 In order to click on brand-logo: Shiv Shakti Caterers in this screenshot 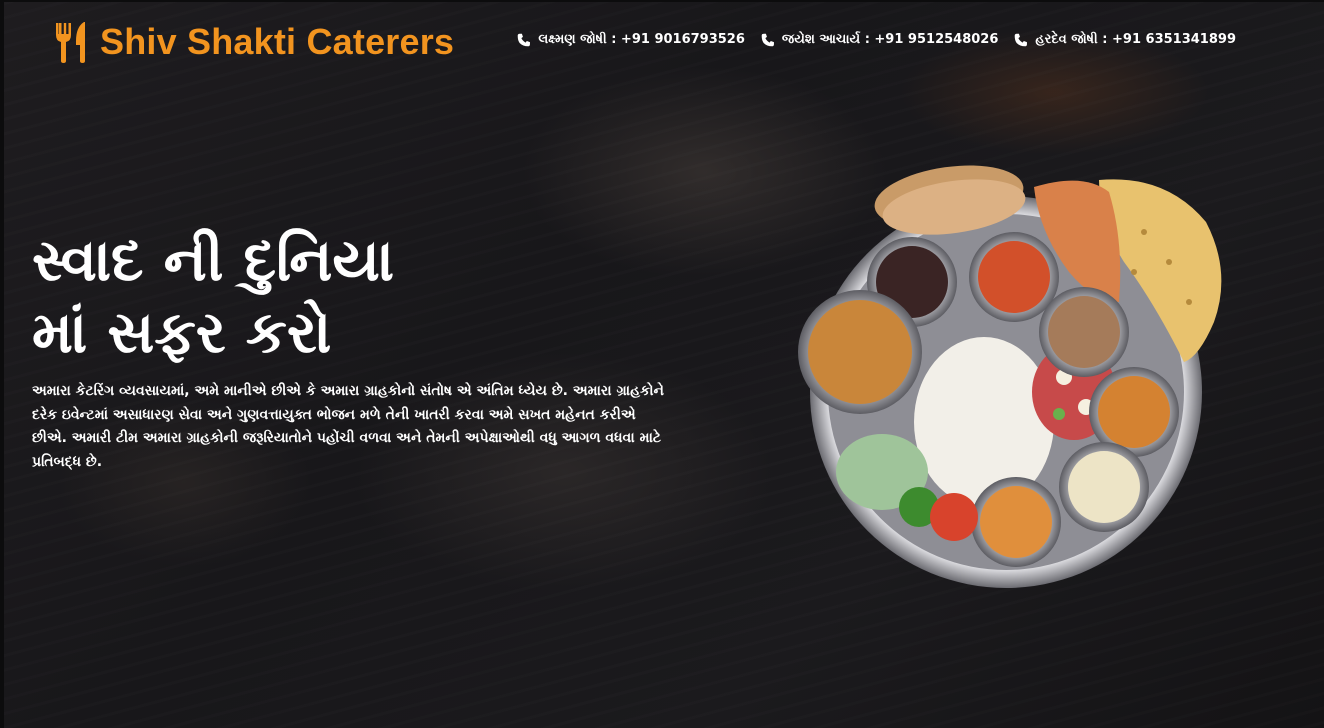, I will do `click(254, 42)`.